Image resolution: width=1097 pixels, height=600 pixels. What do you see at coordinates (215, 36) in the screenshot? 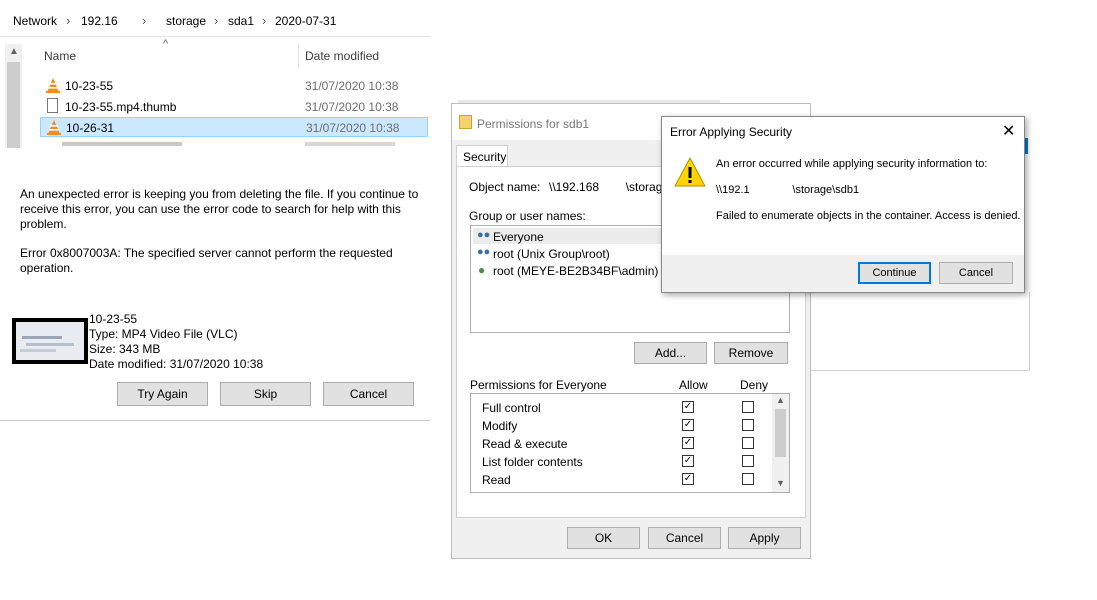
I see `address-divider` at bounding box center [215, 36].